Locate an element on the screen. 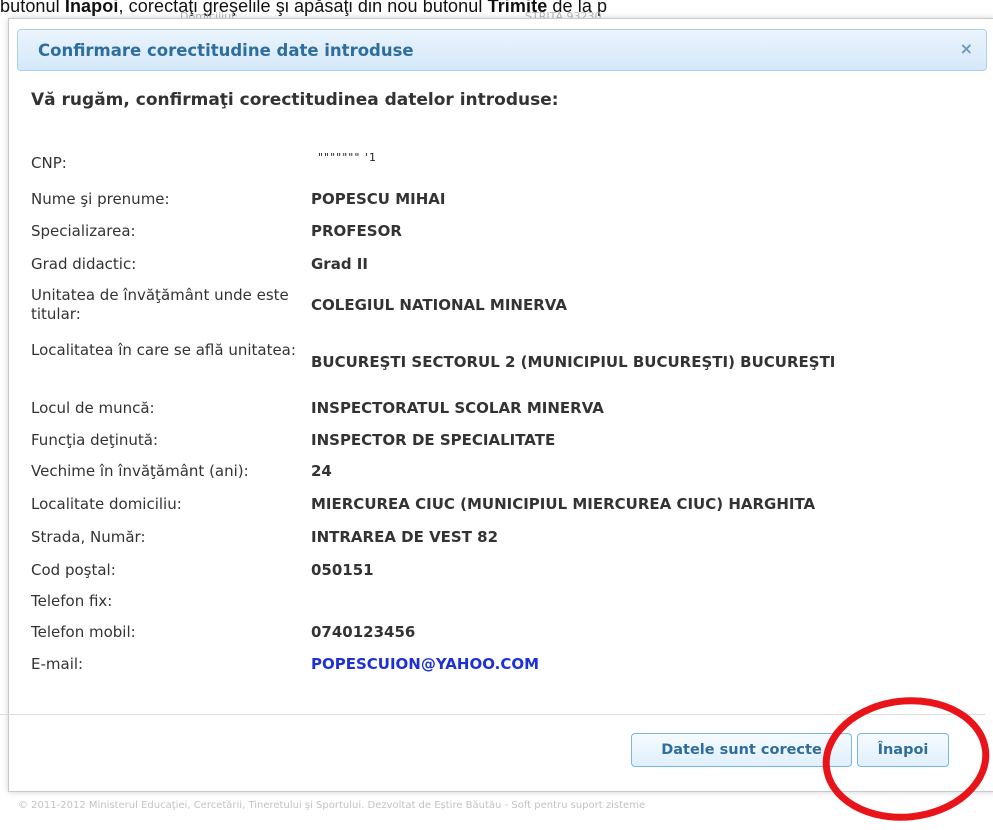 This screenshot has width=993, height=830. close-icon: × is located at coordinates (966, 49).